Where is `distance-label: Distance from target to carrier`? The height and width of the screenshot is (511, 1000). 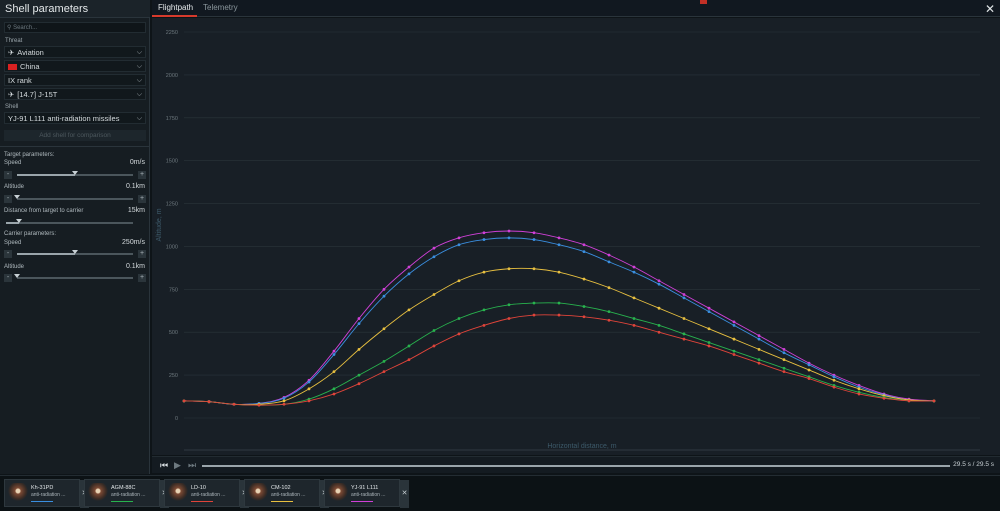 distance-label: Distance from target to carrier is located at coordinates (44, 211).